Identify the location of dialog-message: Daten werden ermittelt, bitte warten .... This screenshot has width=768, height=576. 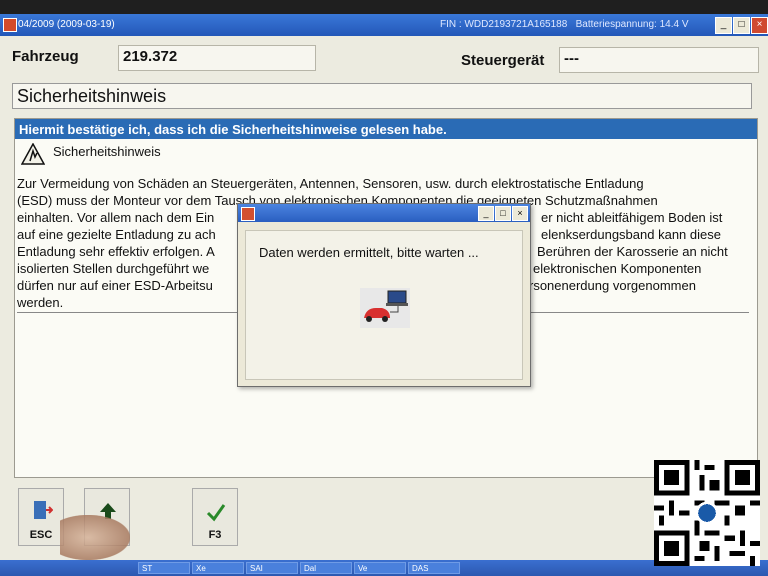
(369, 252).